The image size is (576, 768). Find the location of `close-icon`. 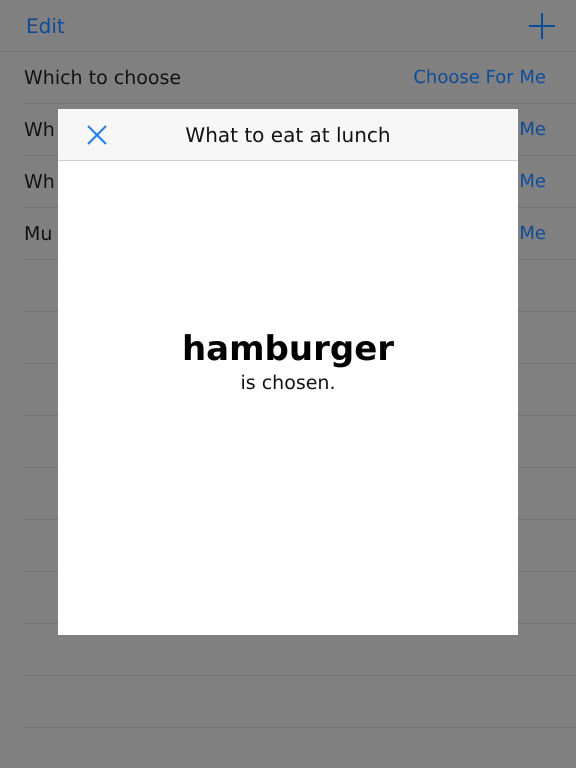

close-icon is located at coordinates (97, 134).